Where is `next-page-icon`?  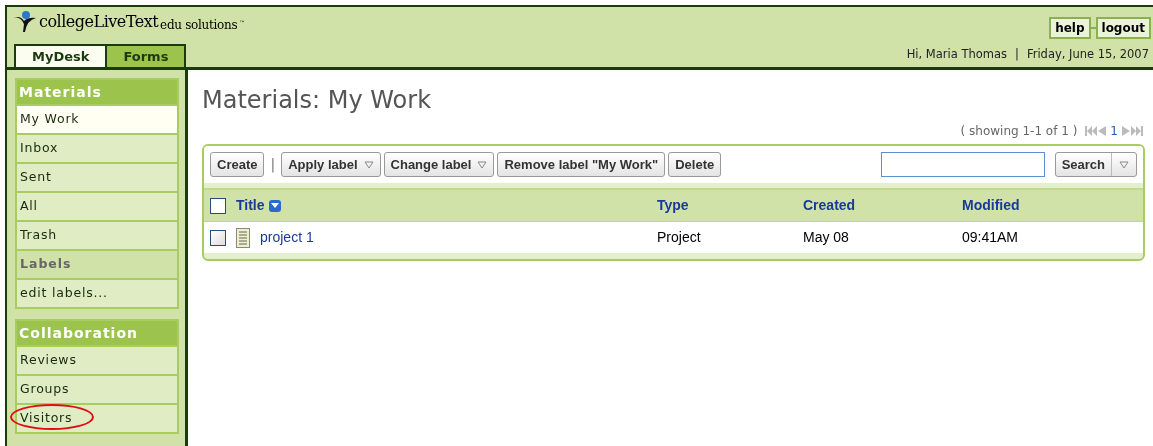
next-page-icon is located at coordinates (1126, 131).